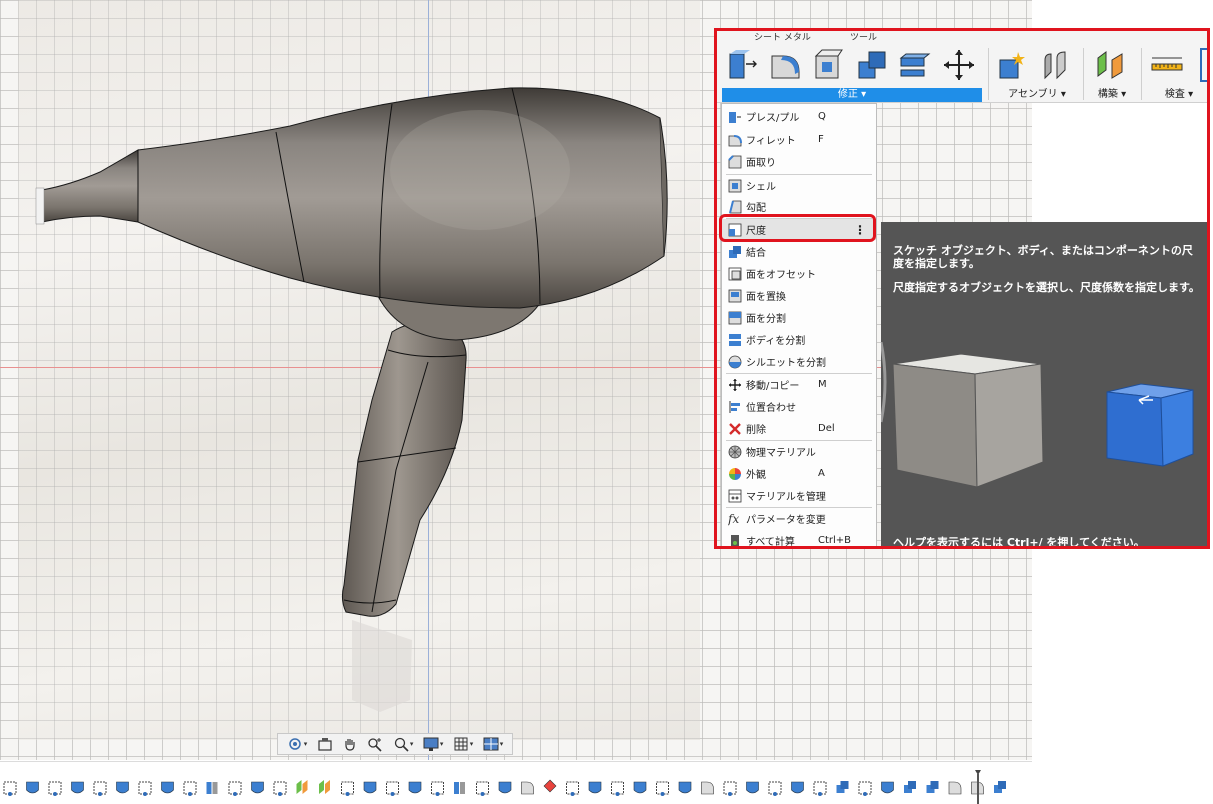  I want to click on group-assemble: アセンブリ ▾, so click(1037, 95).